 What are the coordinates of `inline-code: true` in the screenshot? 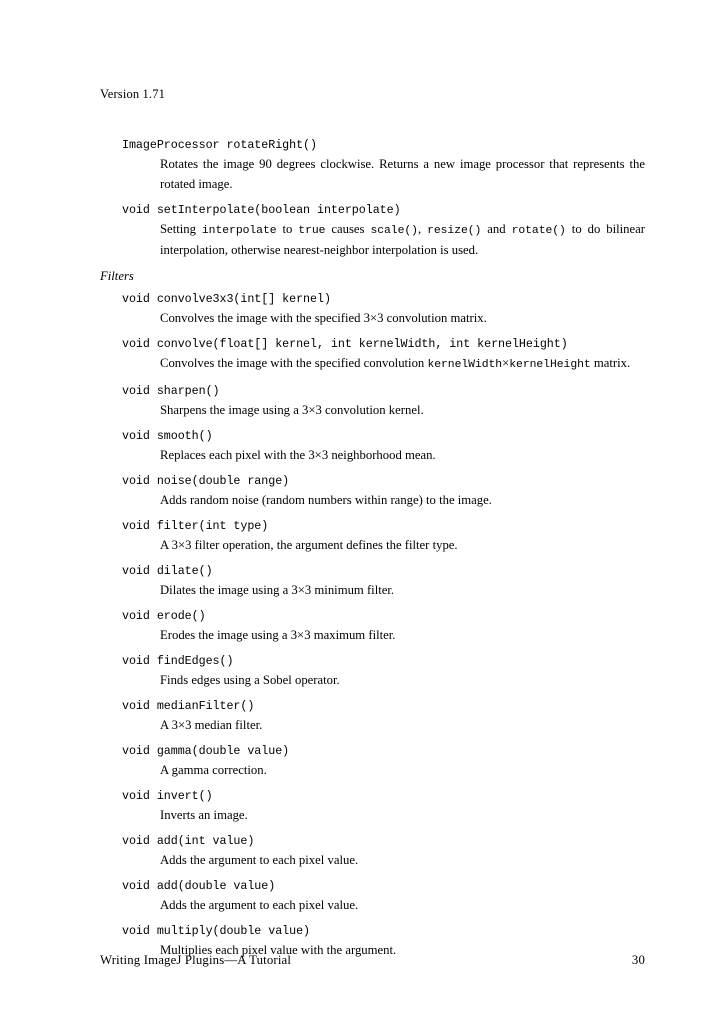 It's located at (312, 230).